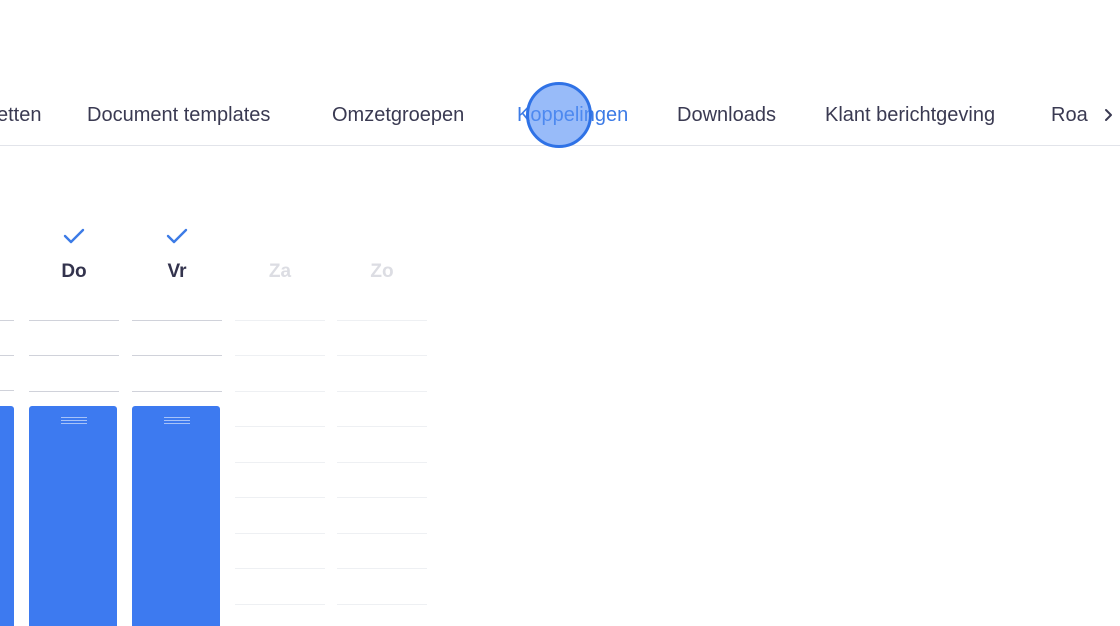 The height and width of the screenshot is (626, 1120). I want to click on day-column-za: Za, so click(280, 423).